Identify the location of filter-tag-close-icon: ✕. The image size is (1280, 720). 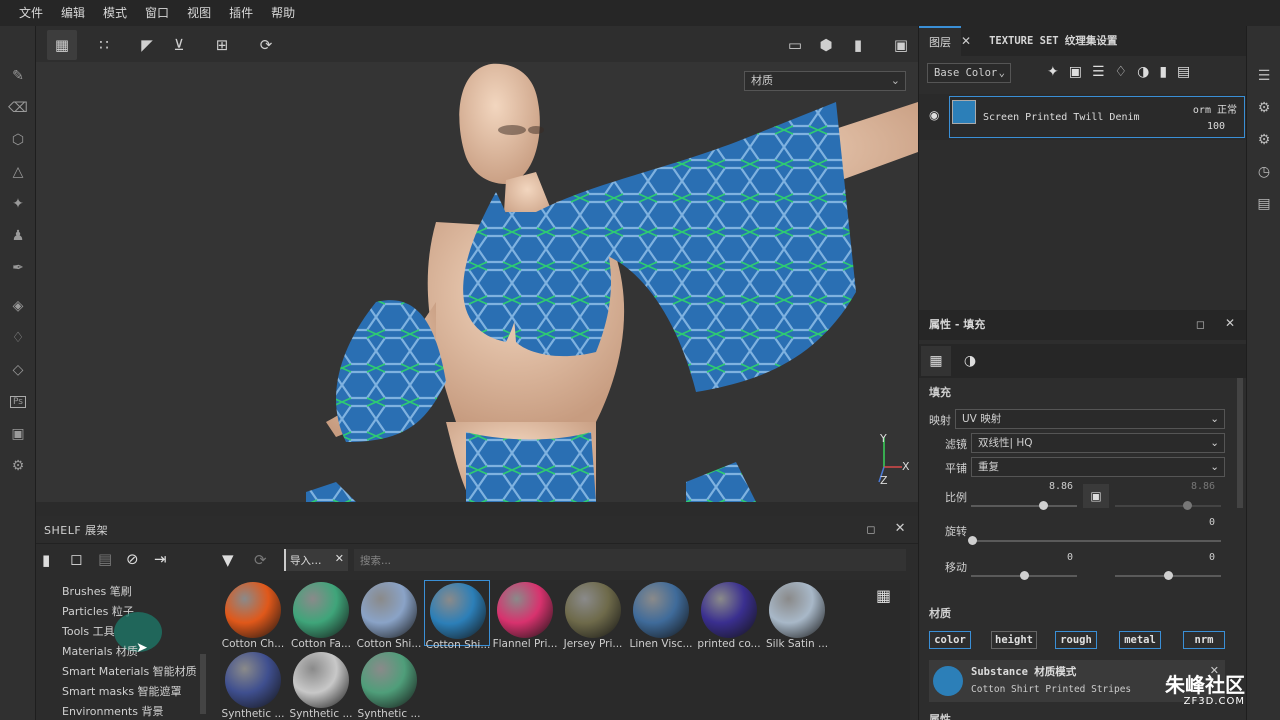
(339, 558).